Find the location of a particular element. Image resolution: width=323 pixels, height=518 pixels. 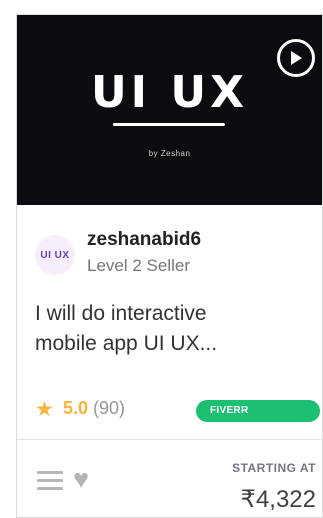

avatar-text: UI UX is located at coordinates (55, 255).